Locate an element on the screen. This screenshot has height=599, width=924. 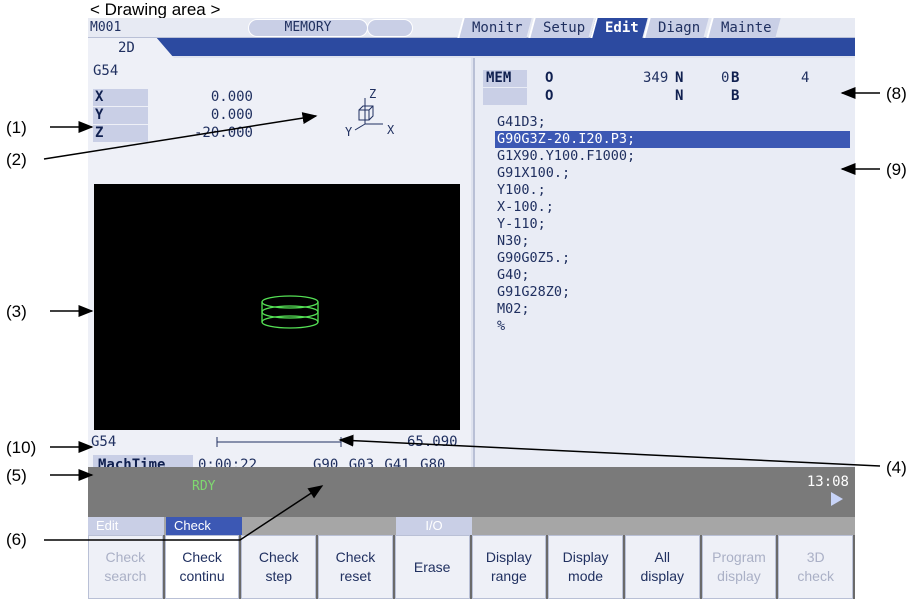
program-line: G90G0Z5.; is located at coordinates (675, 258).